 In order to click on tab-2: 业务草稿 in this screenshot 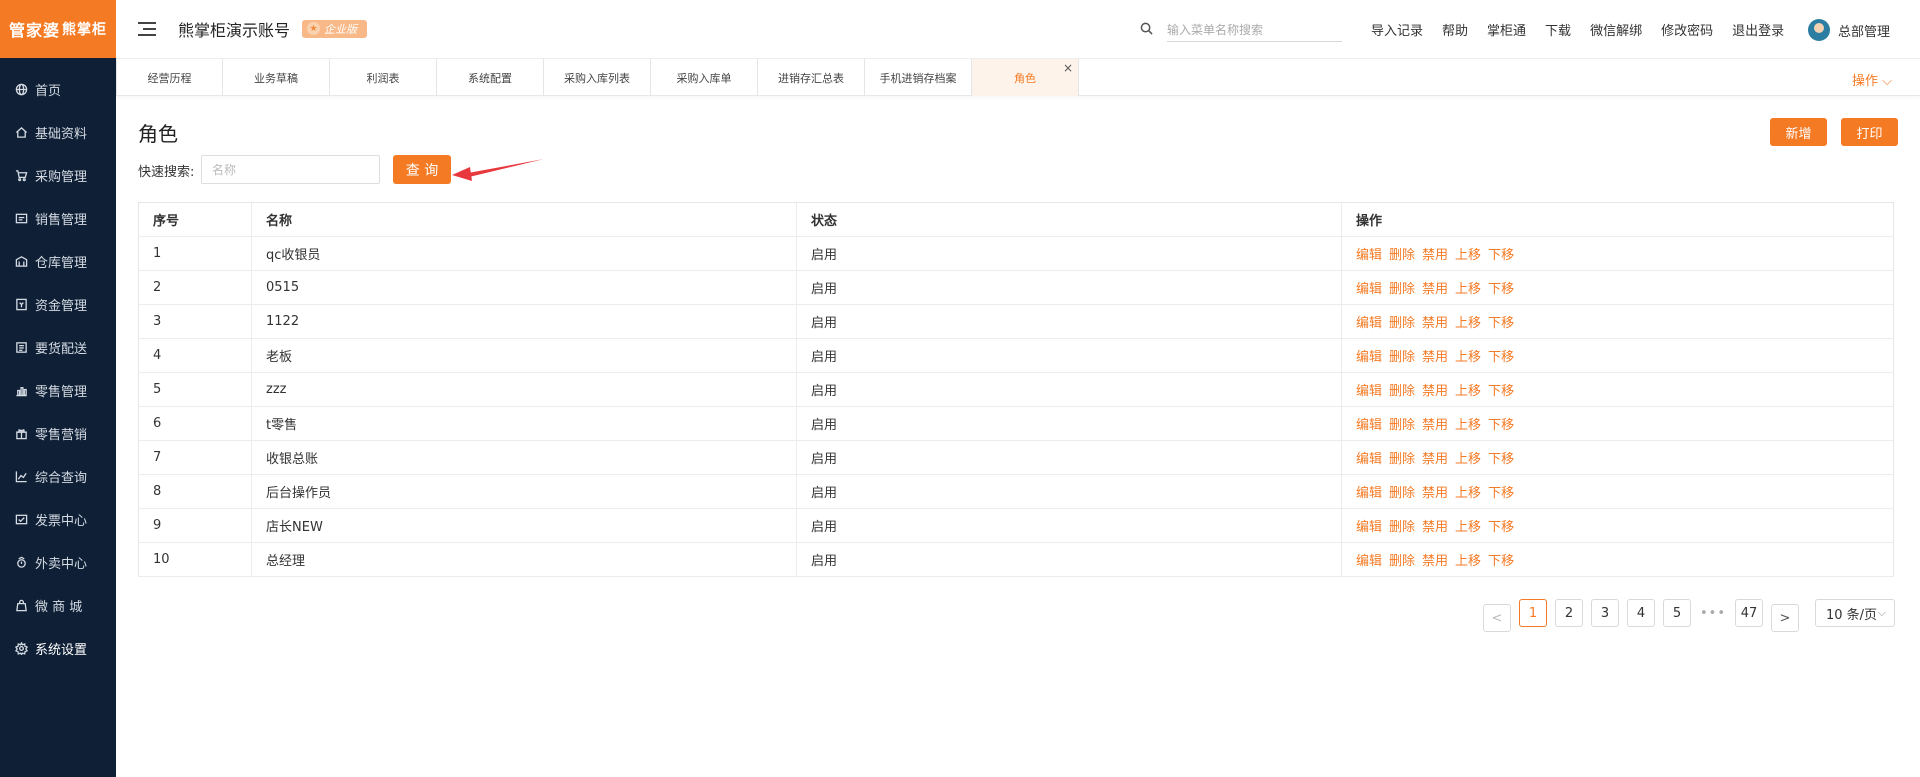, I will do `click(276, 77)`.